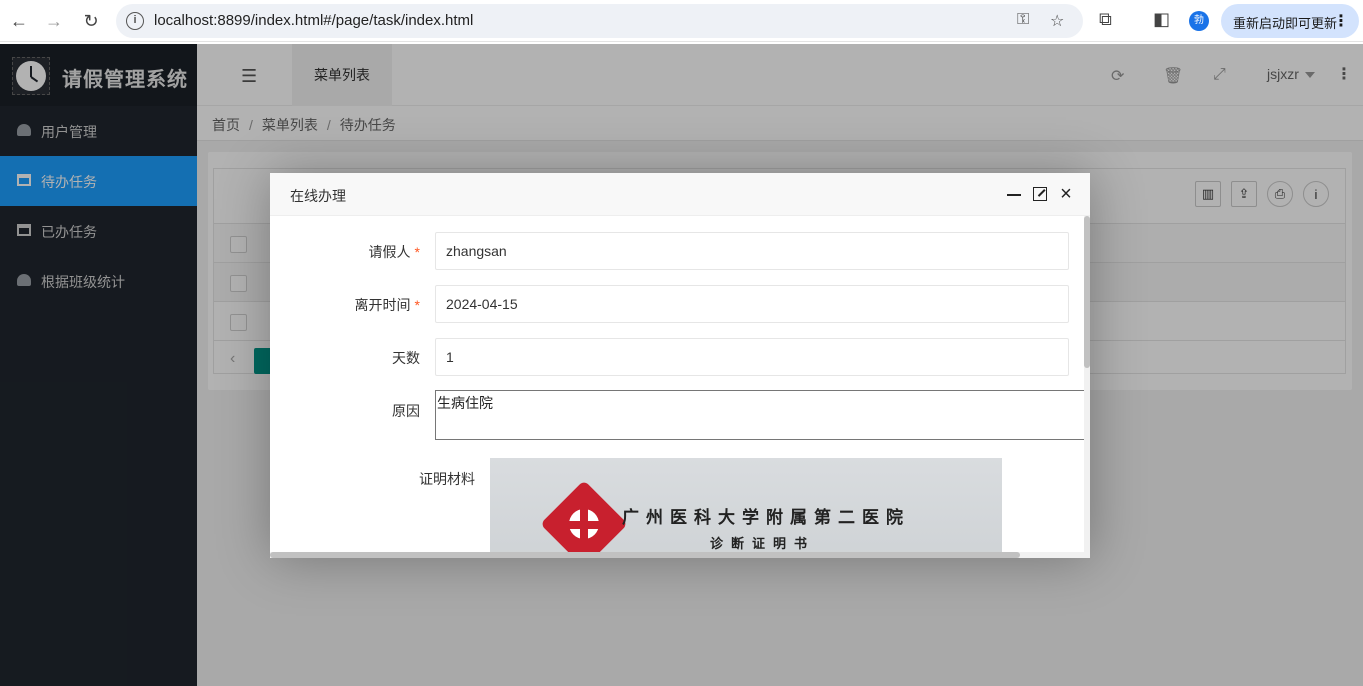  Describe the element at coordinates (1087, 387) in the screenshot. I see `vertical-scrollbar` at that location.